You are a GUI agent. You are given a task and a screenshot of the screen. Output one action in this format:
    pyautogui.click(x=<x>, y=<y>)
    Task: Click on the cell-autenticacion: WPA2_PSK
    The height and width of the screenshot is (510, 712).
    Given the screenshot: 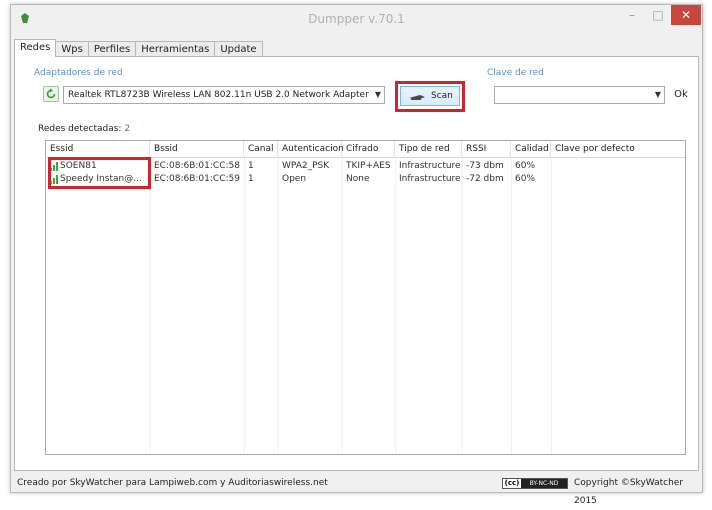 What is the action you would take?
    pyautogui.click(x=306, y=166)
    